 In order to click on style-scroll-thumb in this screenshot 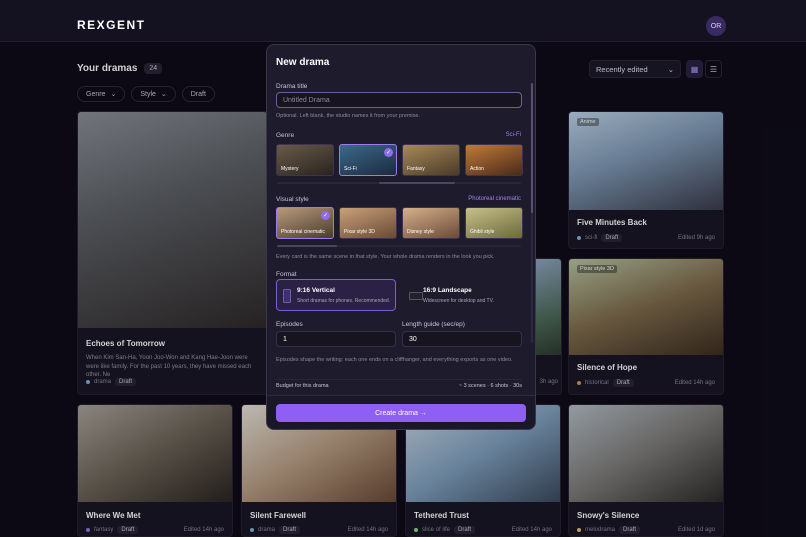, I will do `click(307, 246)`.